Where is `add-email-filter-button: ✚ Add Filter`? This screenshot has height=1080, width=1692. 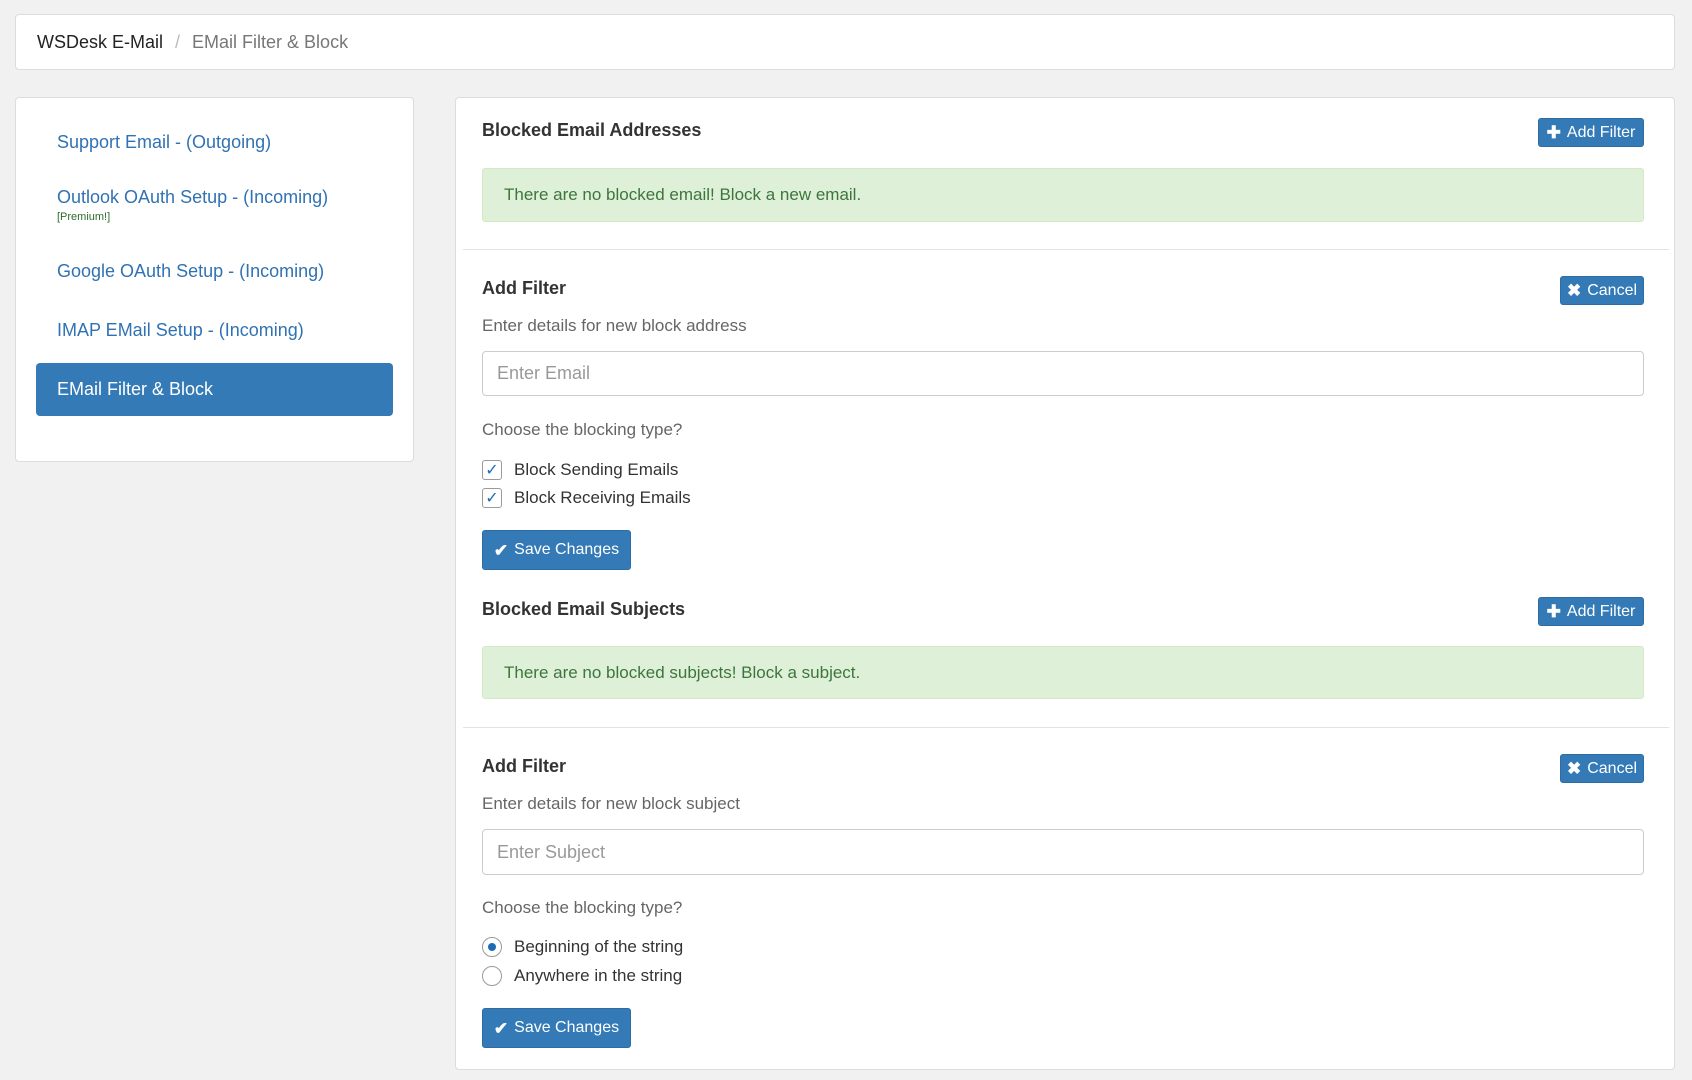
add-email-filter-button: ✚ Add Filter is located at coordinates (1591, 132).